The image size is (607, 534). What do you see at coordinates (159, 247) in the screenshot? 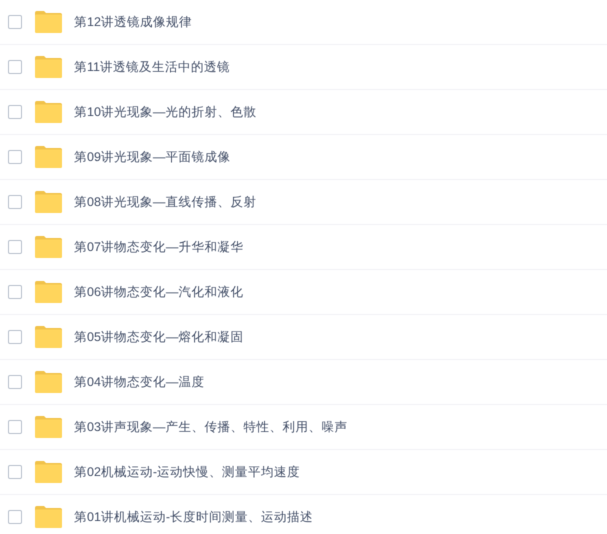
I see `folder-name: 第07讲物态变化—升华和凝华` at bounding box center [159, 247].